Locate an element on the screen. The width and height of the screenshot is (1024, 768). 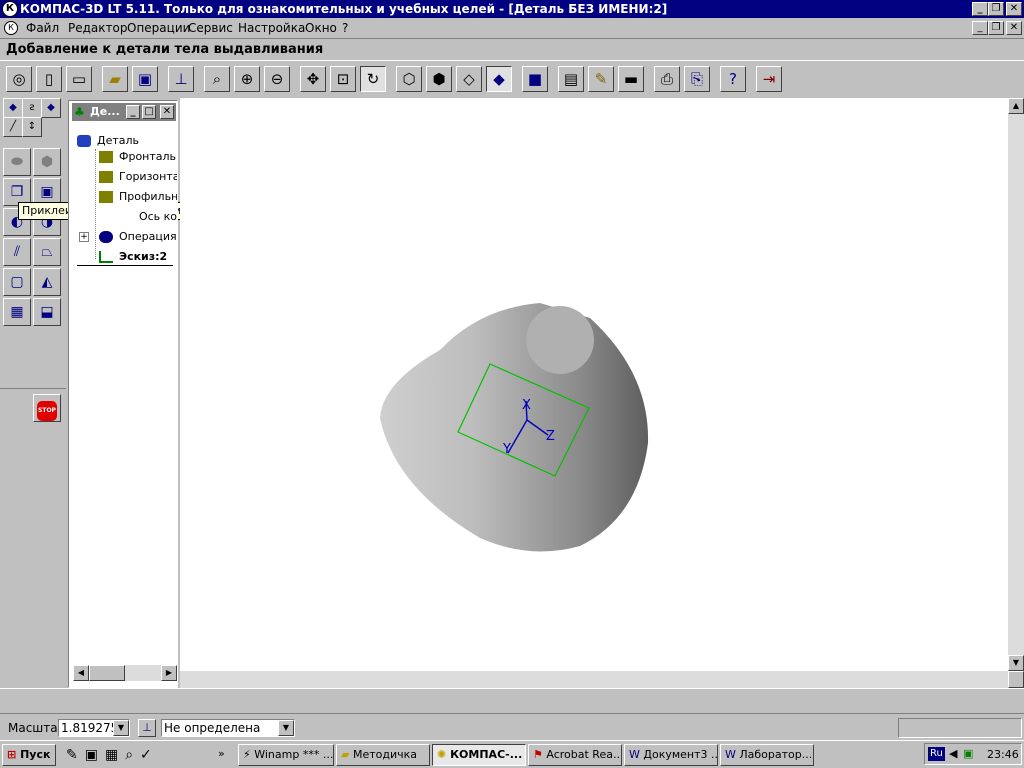
pan-icon: ✥ is located at coordinates (313, 79).